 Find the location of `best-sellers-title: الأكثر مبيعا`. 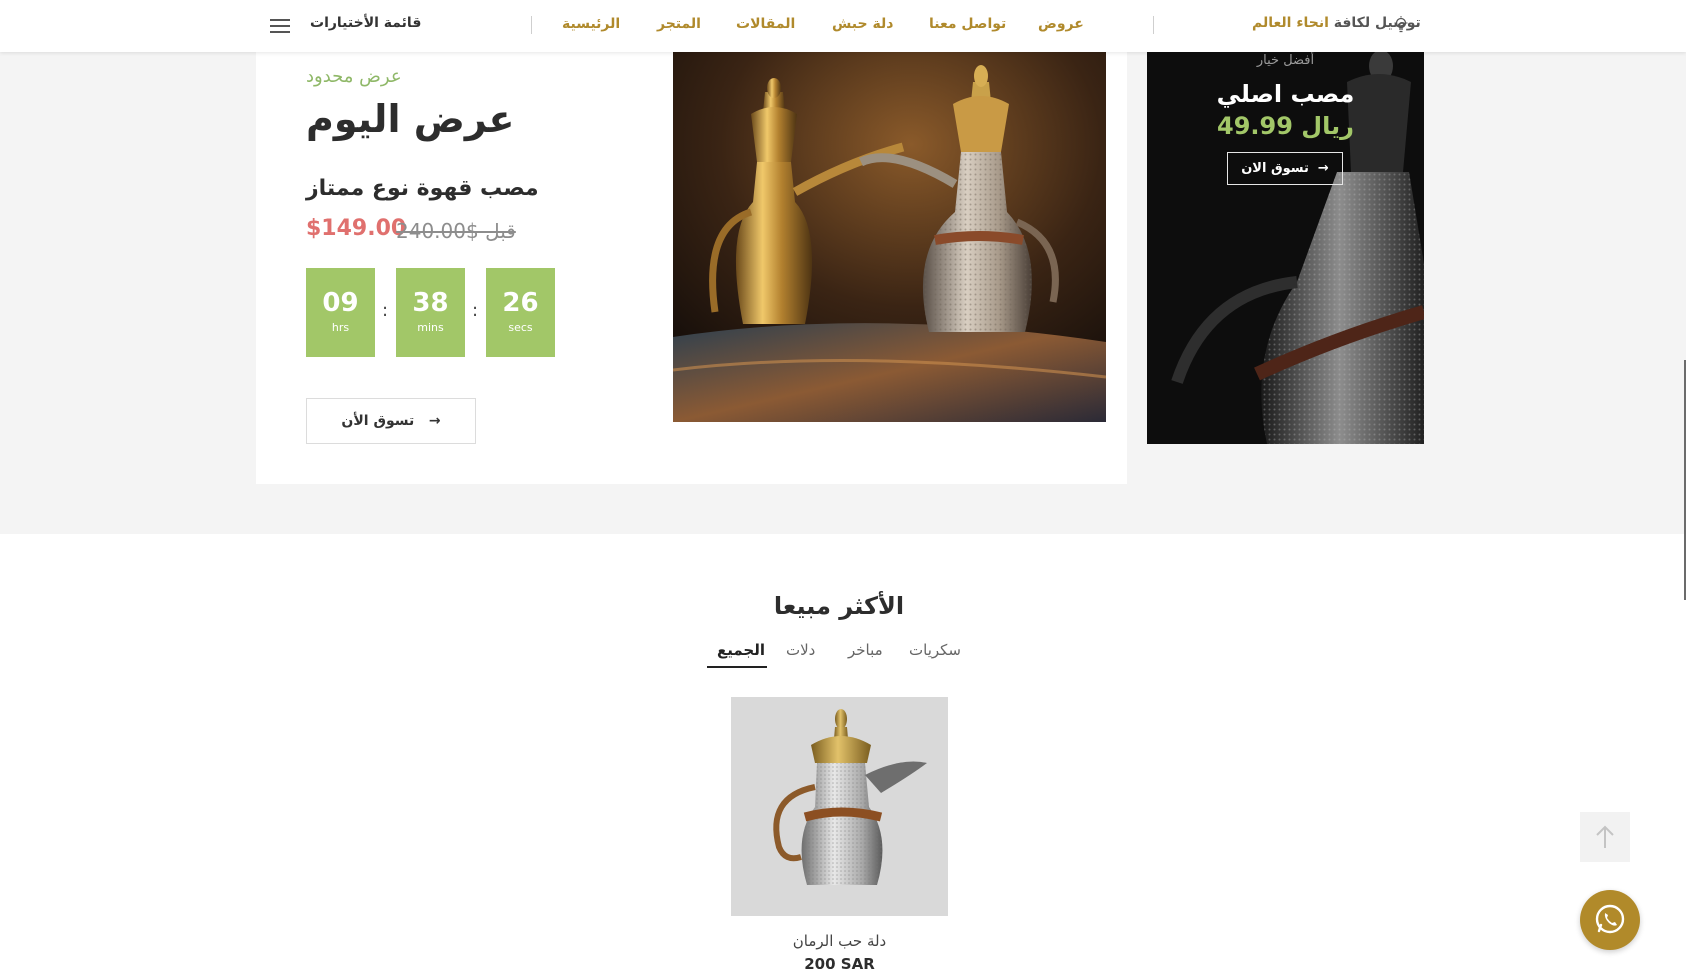

best-sellers-title: الأكثر مبيعا is located at coordinates (839, 606).